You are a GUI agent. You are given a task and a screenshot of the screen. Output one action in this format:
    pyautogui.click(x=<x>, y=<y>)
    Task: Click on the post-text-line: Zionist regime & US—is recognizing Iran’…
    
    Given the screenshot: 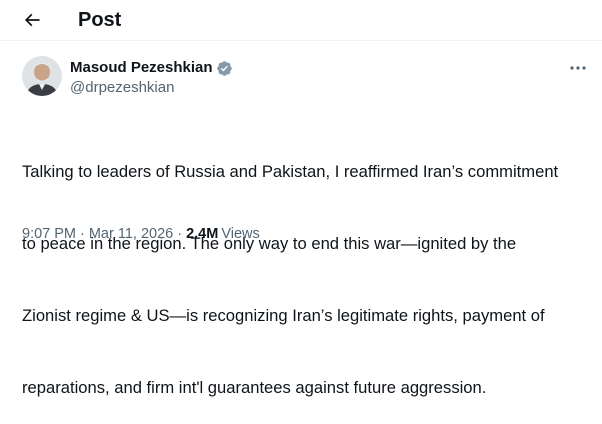 What is the action you would take?
    pyautogui.click(x=283, y=315)
    